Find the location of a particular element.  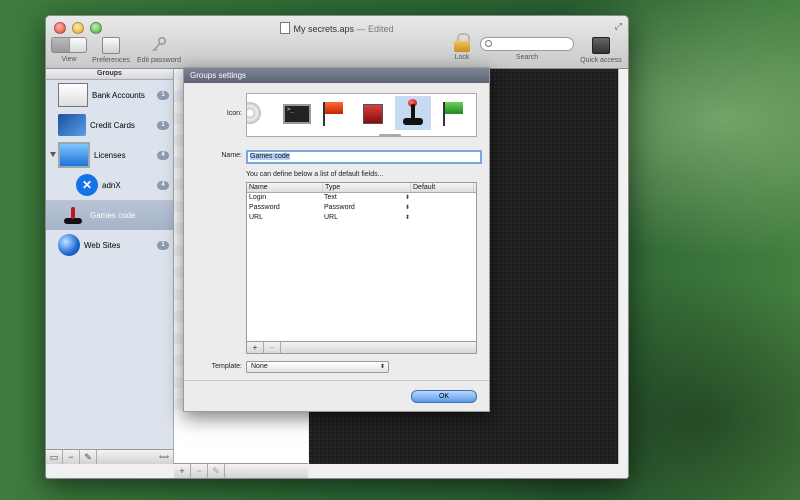

edit-group-button: ✎ is located at coordinates (88, 457).